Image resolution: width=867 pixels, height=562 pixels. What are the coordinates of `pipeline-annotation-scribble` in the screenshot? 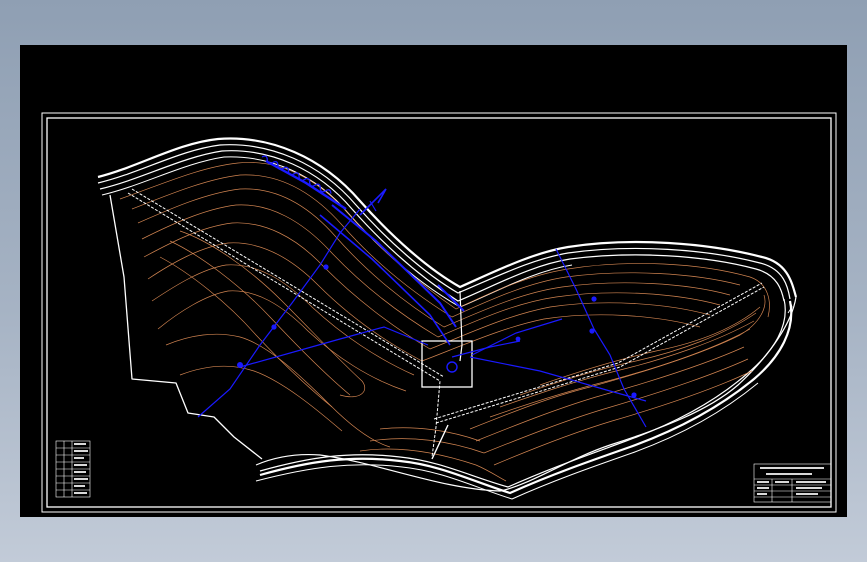 It's located at (296, 174).